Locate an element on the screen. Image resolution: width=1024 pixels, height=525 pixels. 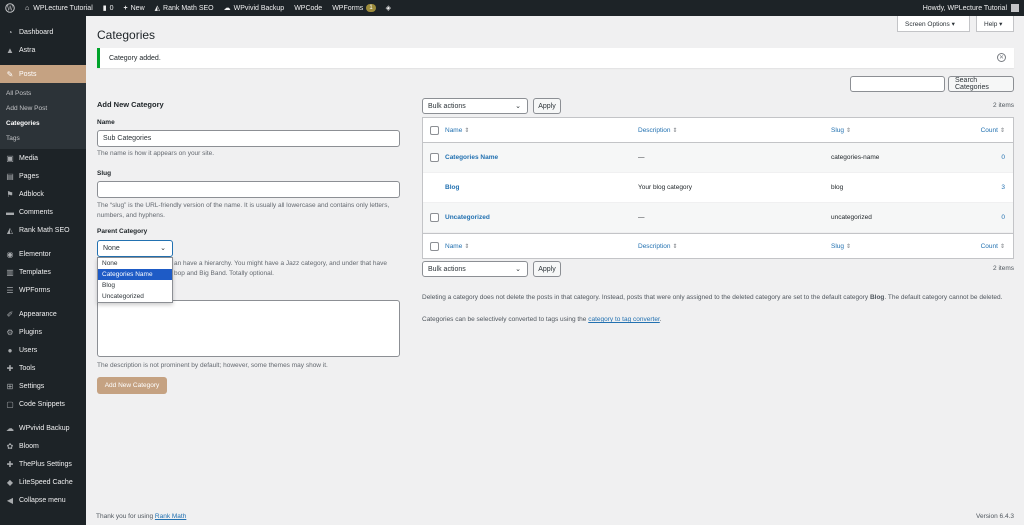
sidebar-item-label: Appearance is located at coordinates (38, 314).